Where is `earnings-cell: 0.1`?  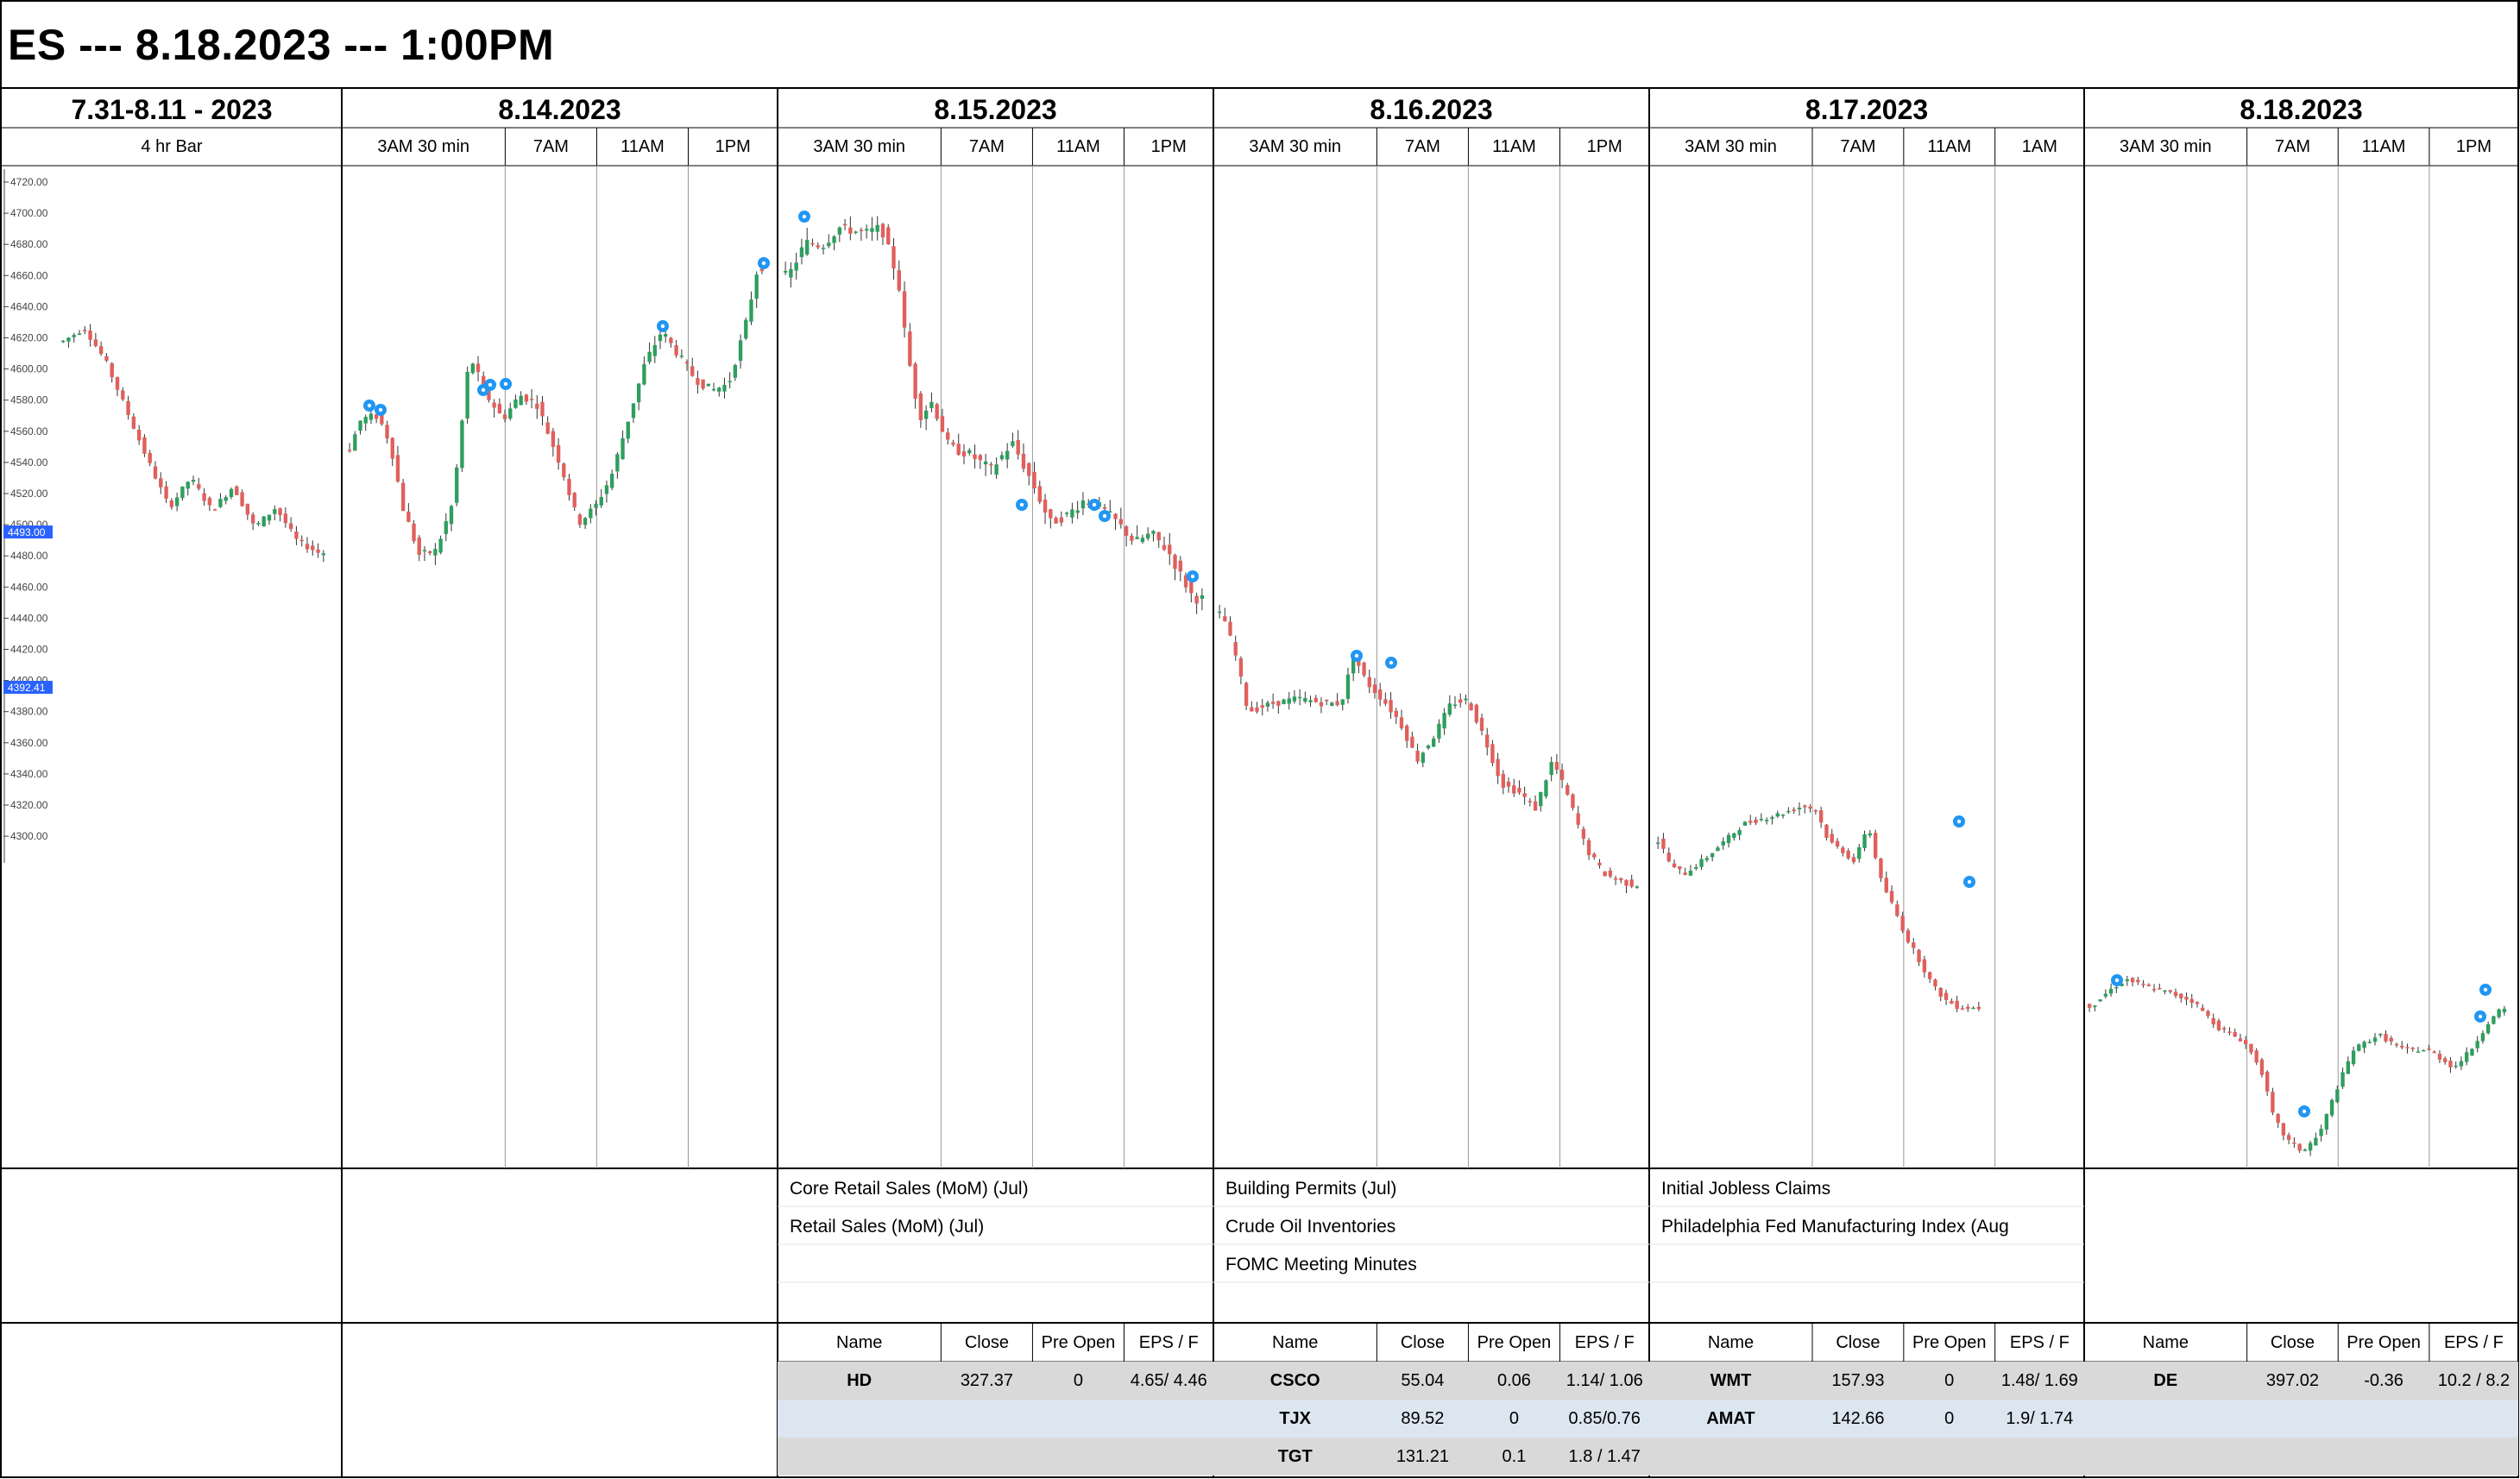
earnings-cell: 0.1 is located at coordinates (1515, 1456).